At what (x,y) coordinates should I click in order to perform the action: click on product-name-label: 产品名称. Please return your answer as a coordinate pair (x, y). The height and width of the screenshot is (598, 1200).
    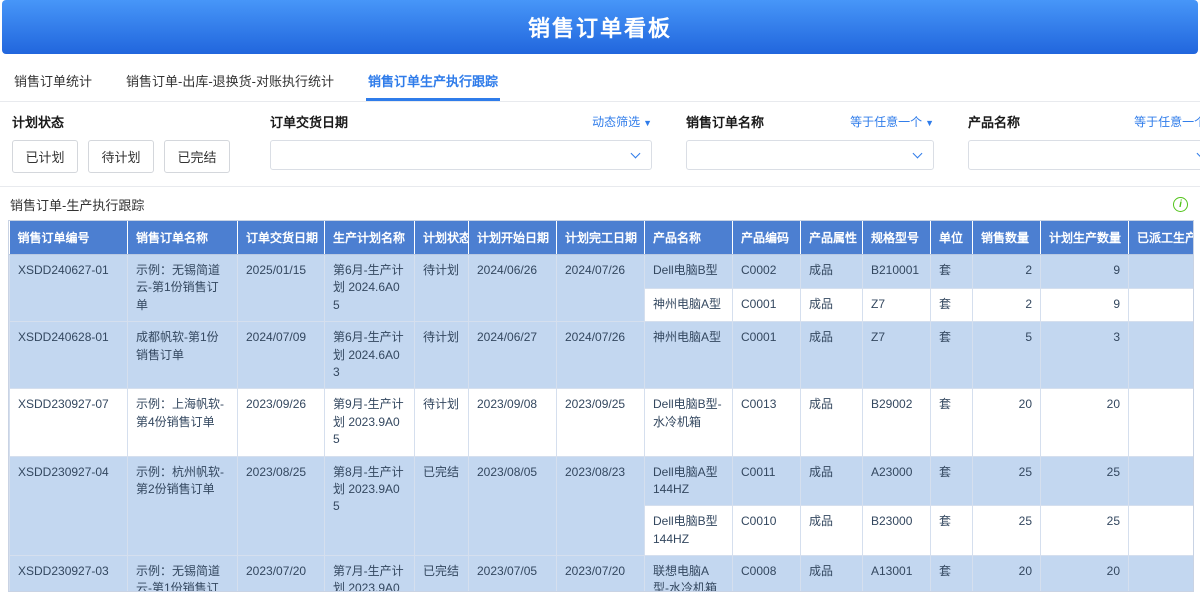
    Looking at the image, I should click on (994, 122).